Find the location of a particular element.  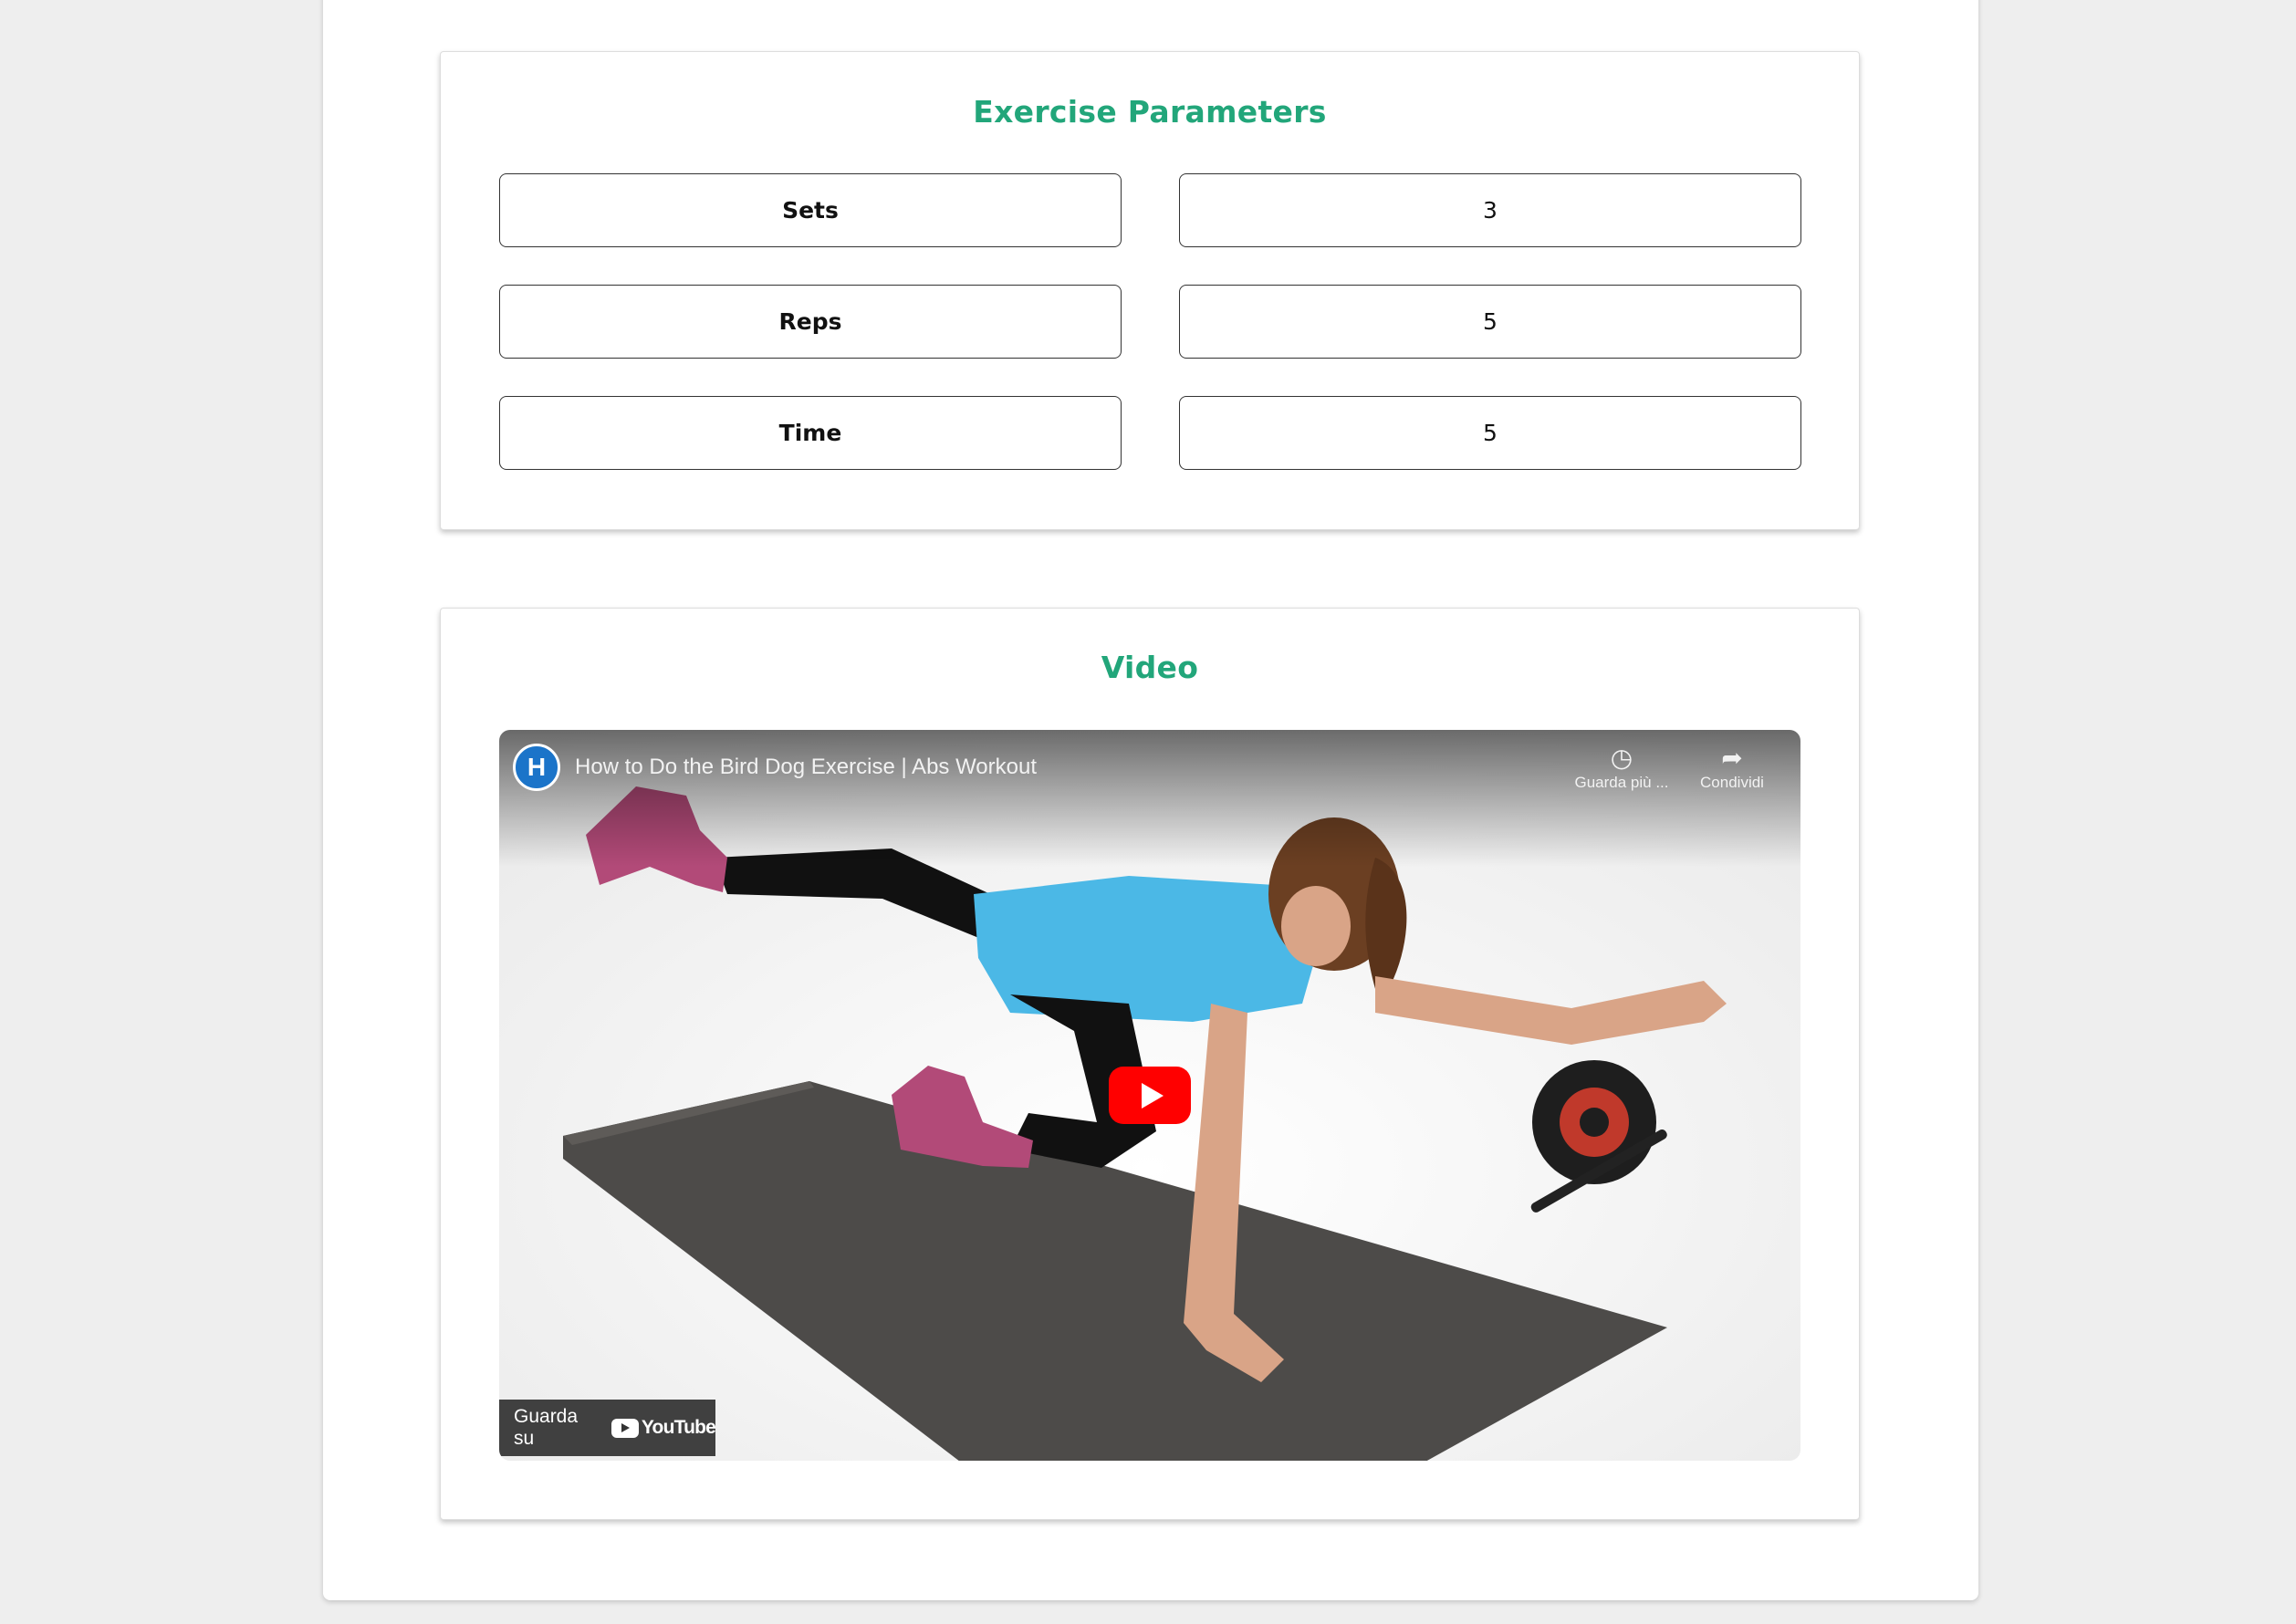

clock-icon: ◷ is located at coordinates (1622, 758).